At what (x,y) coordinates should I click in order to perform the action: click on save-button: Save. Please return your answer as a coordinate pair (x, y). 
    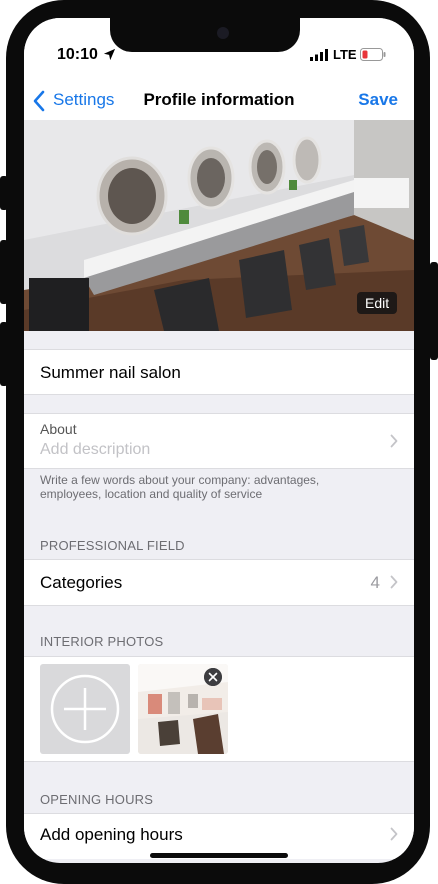
    Looking at the image, I should click on (378, 100).